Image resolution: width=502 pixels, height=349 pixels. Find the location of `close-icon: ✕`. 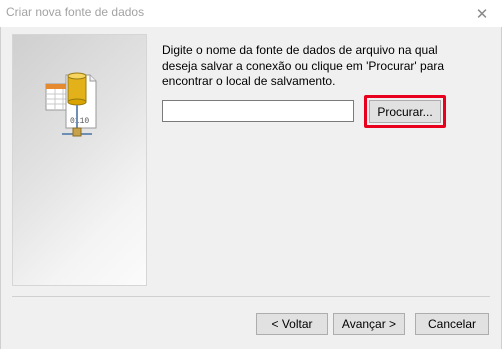

close-icon: ✕ is located at coordinates (482, 14).